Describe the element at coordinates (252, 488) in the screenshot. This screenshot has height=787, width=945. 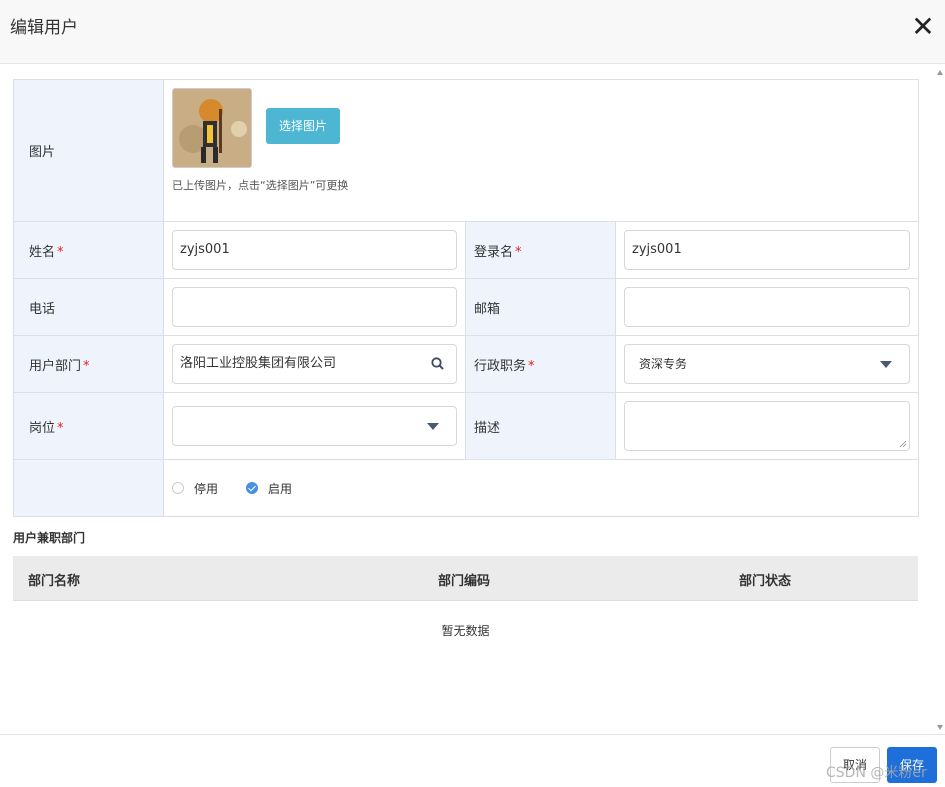
I see `radio-checked-icon` at that location.